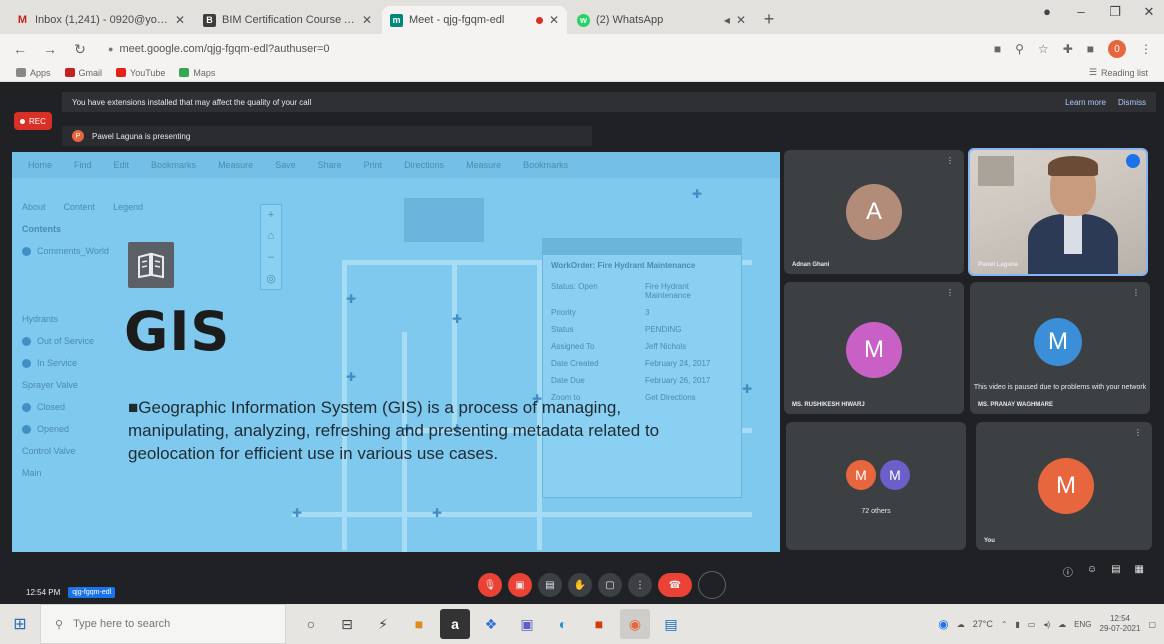 The height and width of the screenshot is (644, 1164). I want to click on bookmark-gmail: Gmail, so click(83, 72).